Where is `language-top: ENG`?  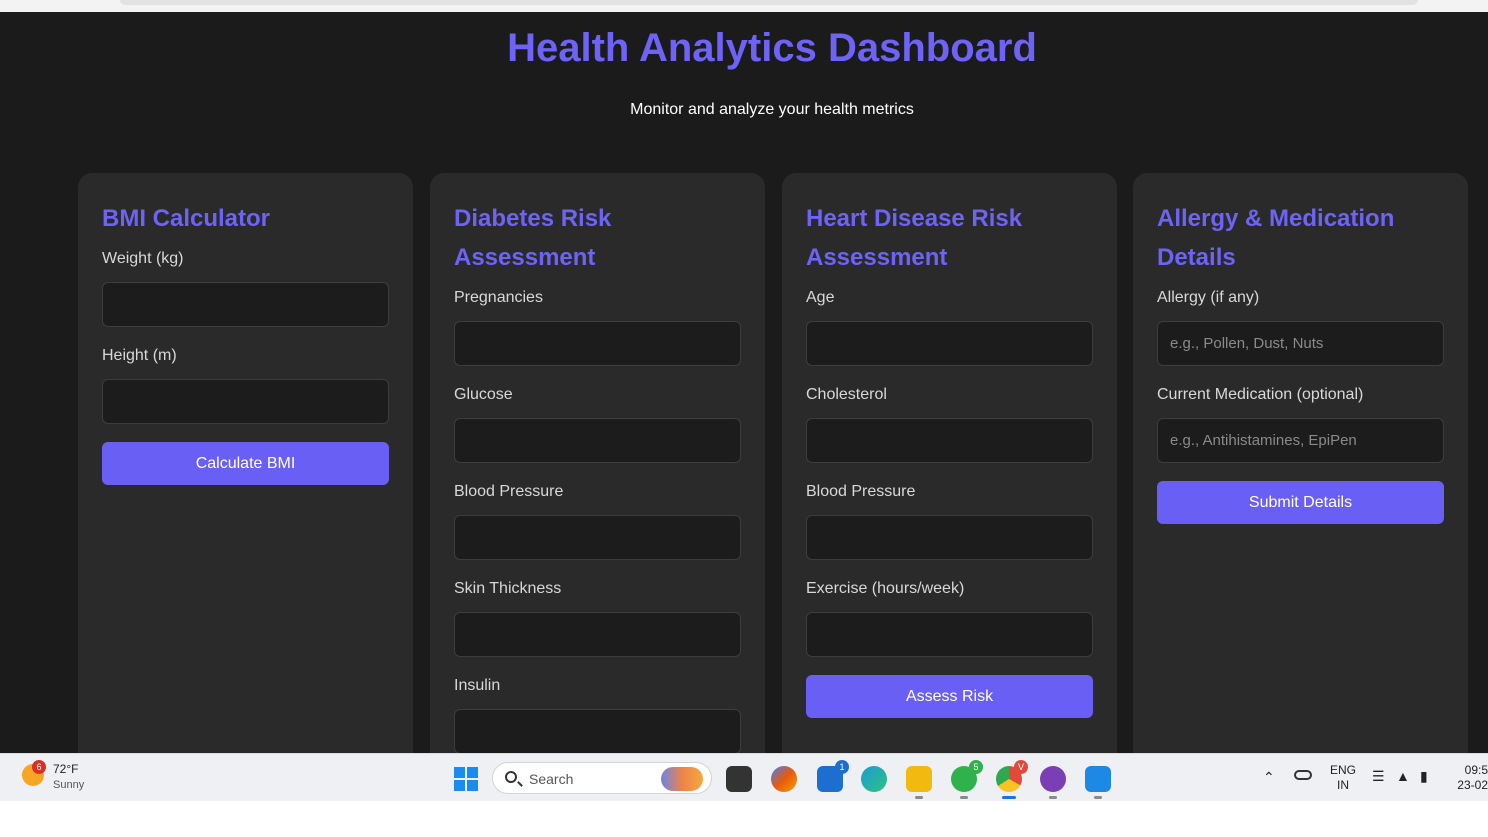 language-top: ENG is located at coordinates (1343, 770).